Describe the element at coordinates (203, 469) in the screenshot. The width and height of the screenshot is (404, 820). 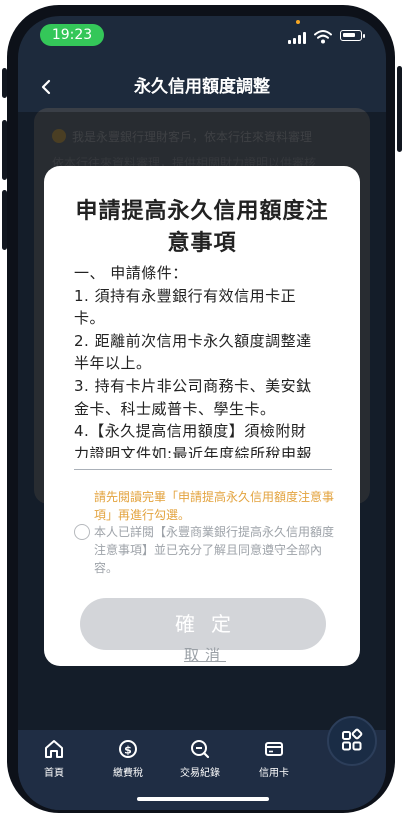
I see `terms-divider` at that location.